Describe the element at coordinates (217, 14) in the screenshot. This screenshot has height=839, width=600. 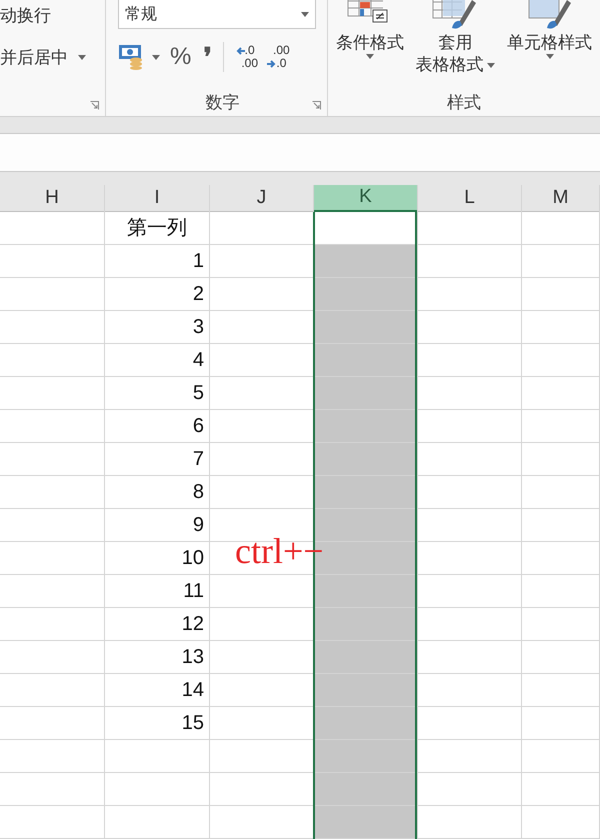
I see `number-format-dropdown: 常规` at that location.